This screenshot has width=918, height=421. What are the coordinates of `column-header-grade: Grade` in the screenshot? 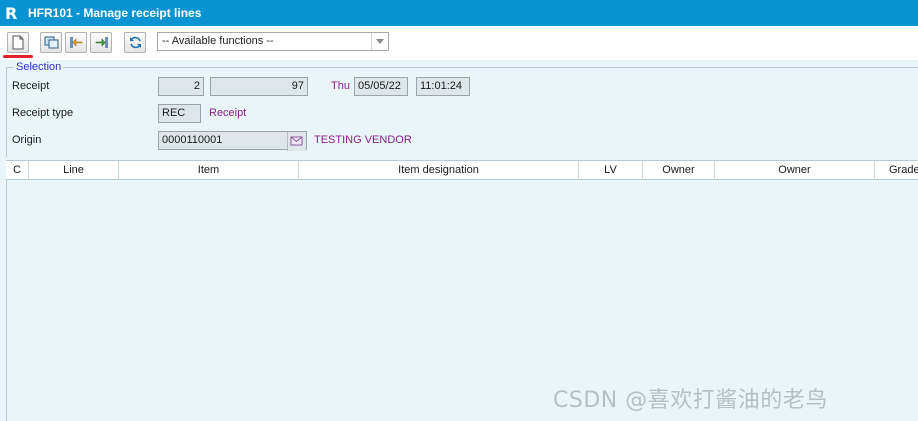 It's located at (896, 170).